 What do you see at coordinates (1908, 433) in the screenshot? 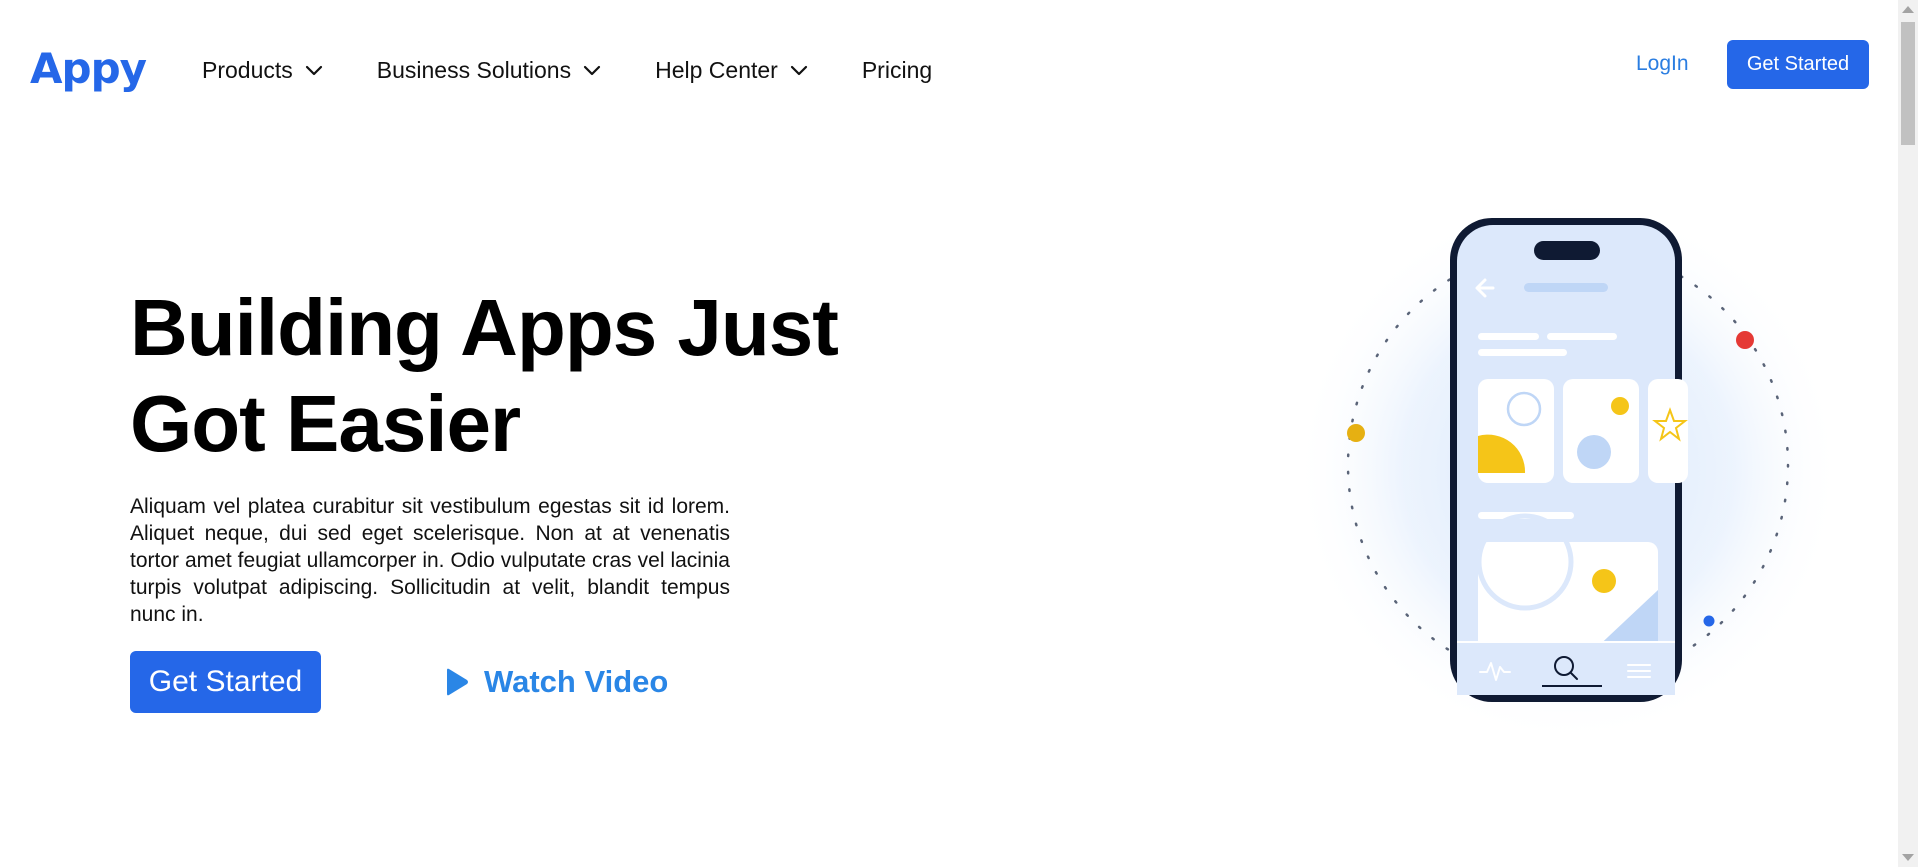
I see `page-scrollbar` at bounding box center [1908, 433].